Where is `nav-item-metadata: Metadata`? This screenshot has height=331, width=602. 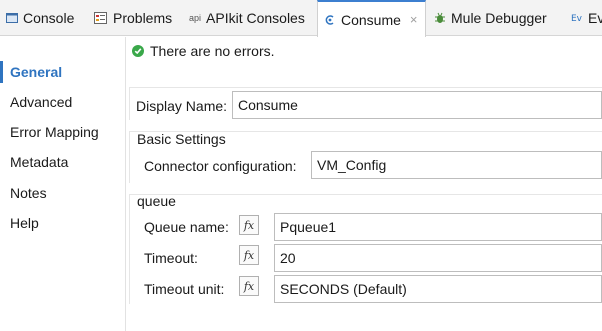 nav-item-metadata: Metadata is located at coordinates (62, 162).